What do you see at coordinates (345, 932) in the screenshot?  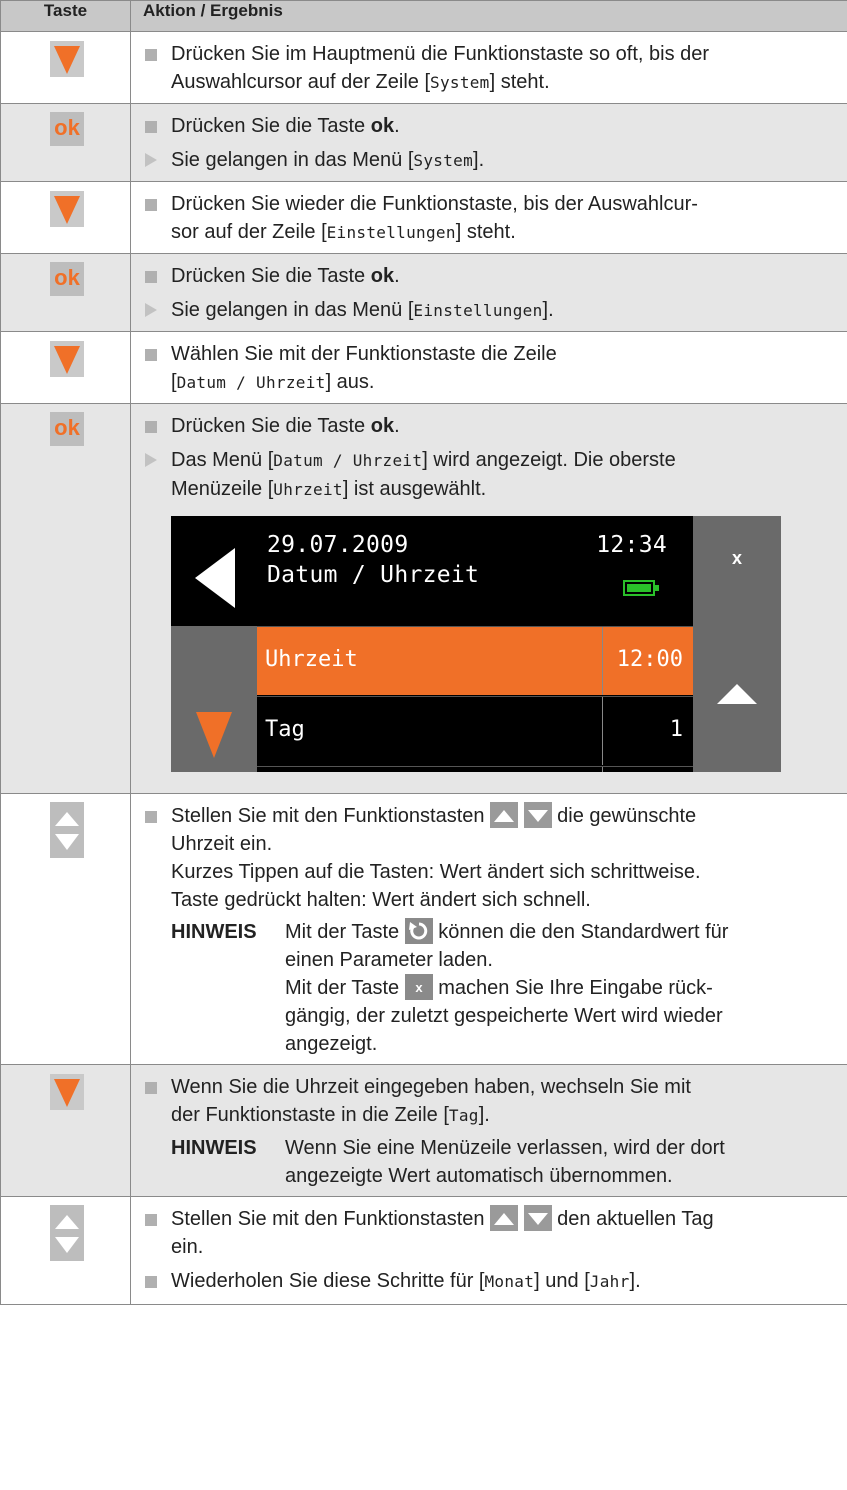 I see `note-text: Mit der Taste` at bounding box center [345, 932].